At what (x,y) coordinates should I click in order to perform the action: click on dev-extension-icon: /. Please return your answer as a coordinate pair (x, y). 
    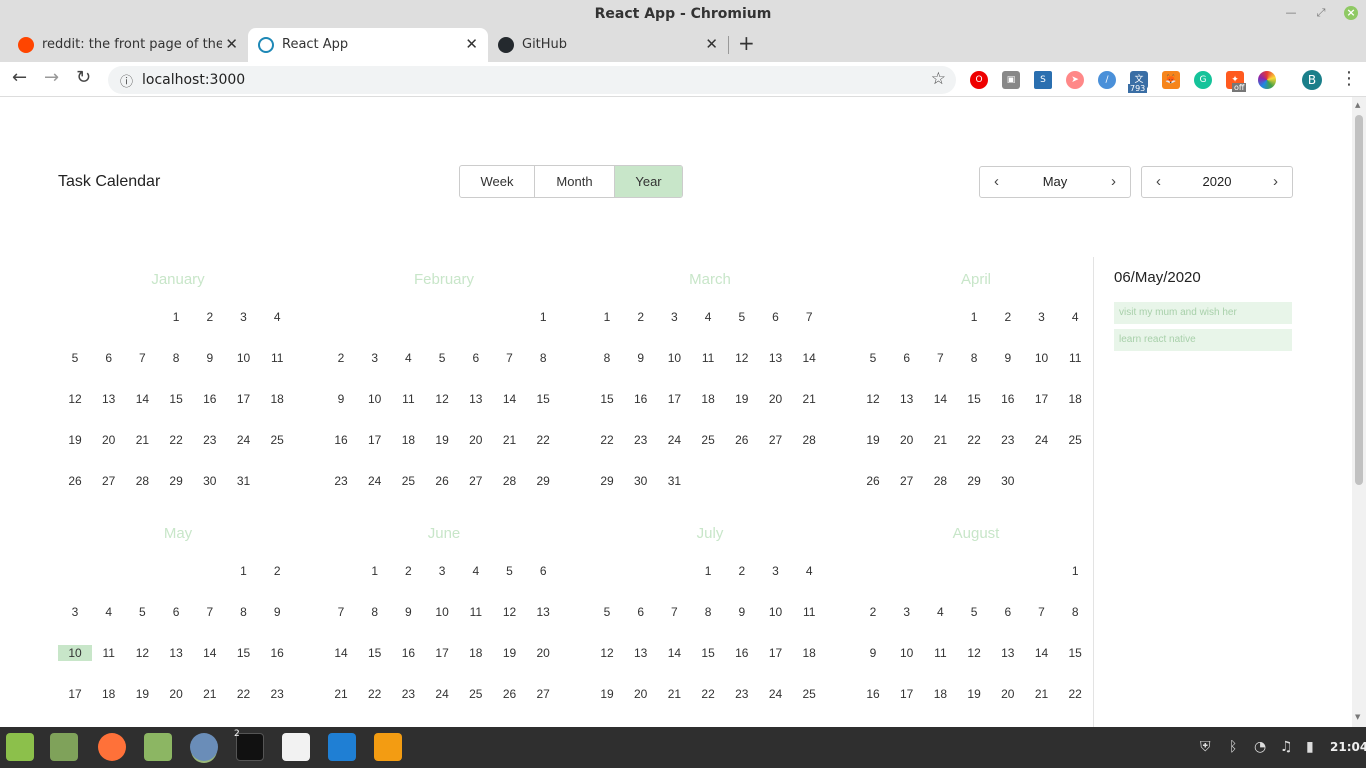
    Looking at the image, I should click on (1107, 80).